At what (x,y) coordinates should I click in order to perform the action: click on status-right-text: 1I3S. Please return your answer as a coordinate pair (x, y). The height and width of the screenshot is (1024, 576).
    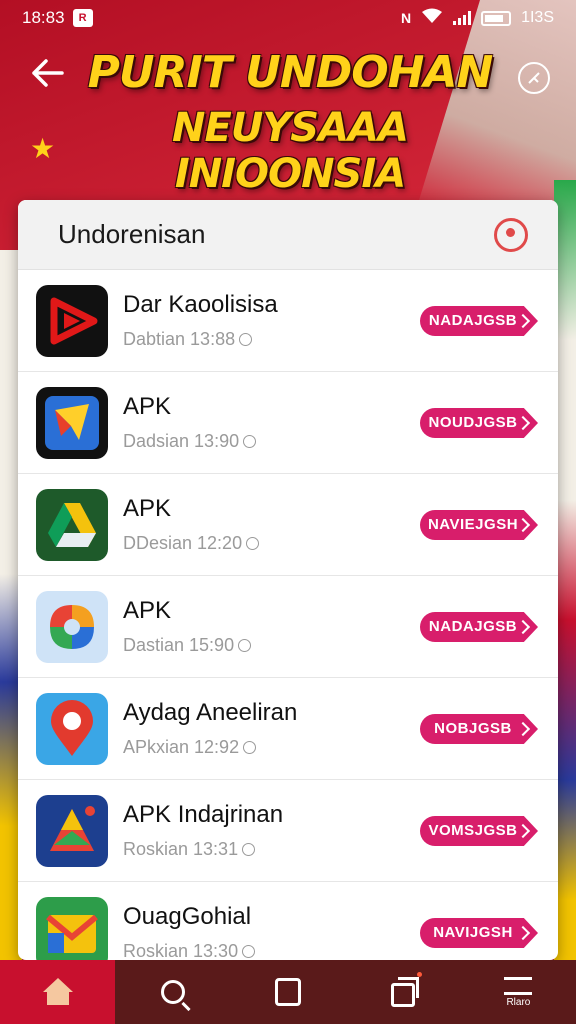
    Looking at the image, I should click on (537, 17).